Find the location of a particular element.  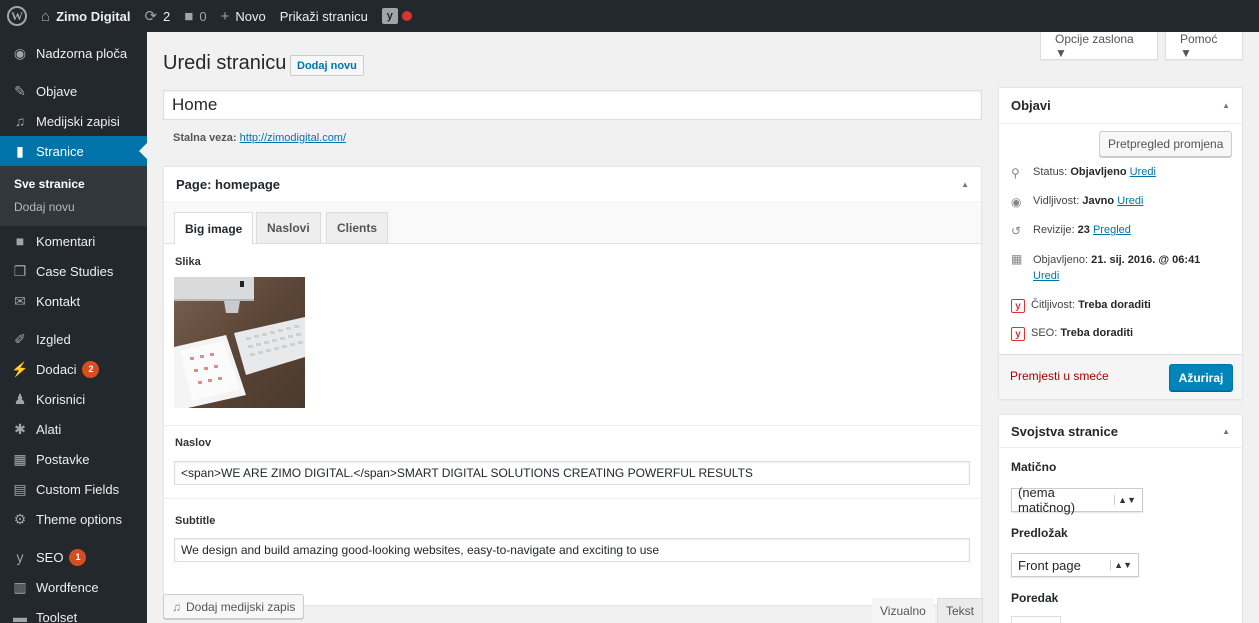

sidebar-item-seo: y SEO 1 is located at coordinates (73, 557).